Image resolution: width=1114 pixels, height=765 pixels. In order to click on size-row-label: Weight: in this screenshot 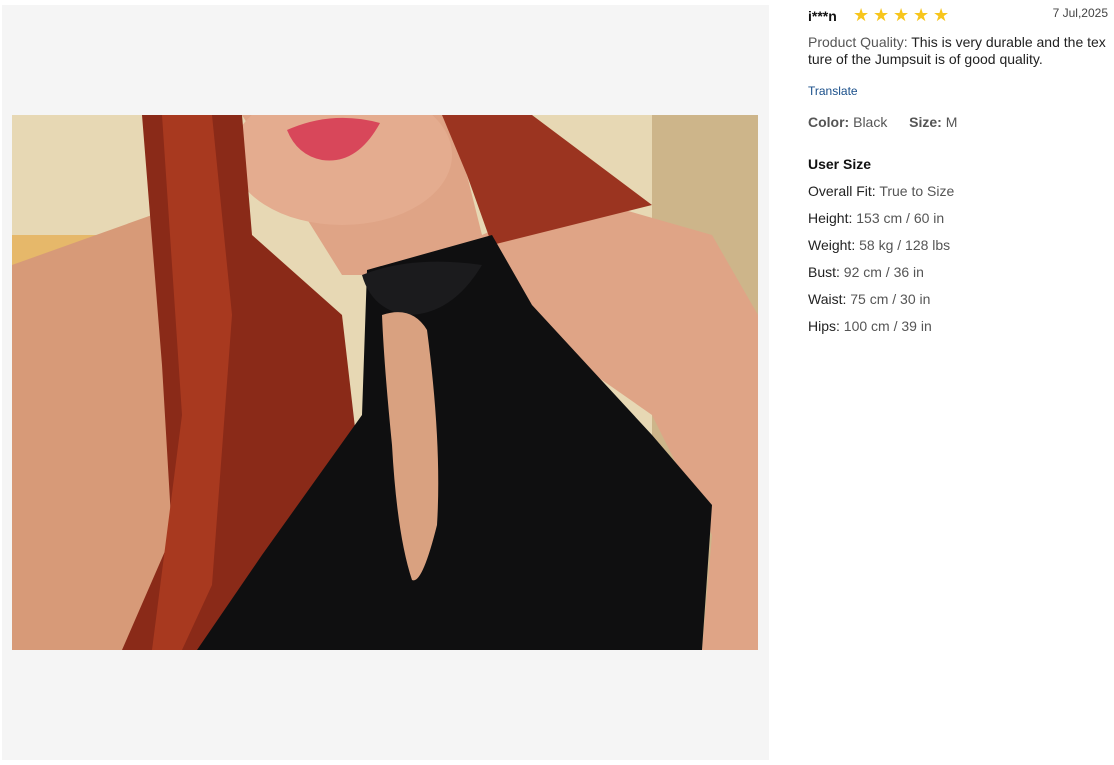, I will do `click(832, 245)`.